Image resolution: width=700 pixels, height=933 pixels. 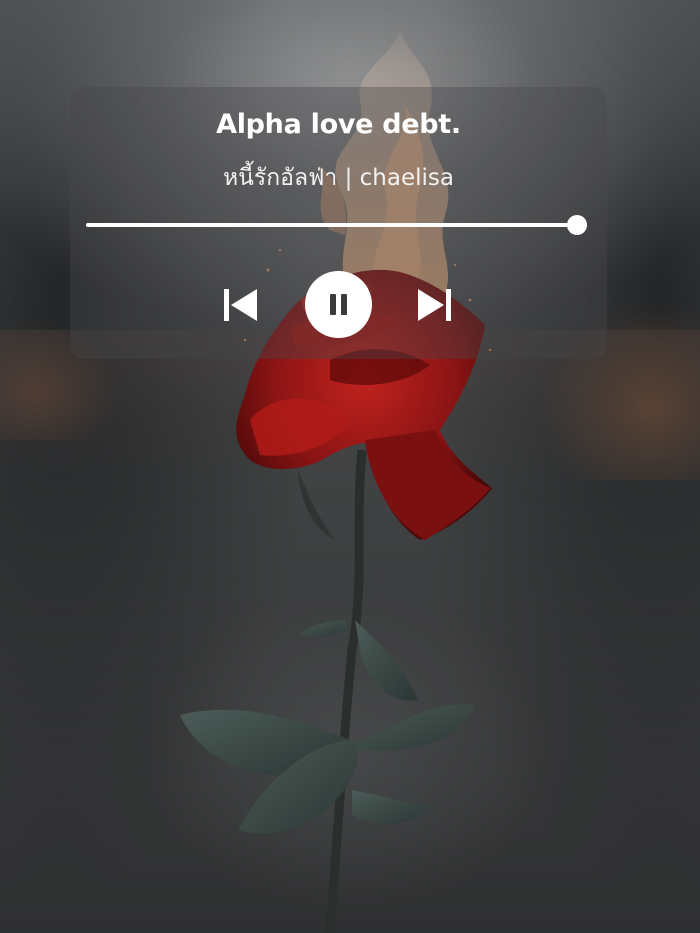 What do you see at coordinates (338, 124) in the screenshot?
I see `song-title: Alpha love debt.` at bounding box center [338, 124].